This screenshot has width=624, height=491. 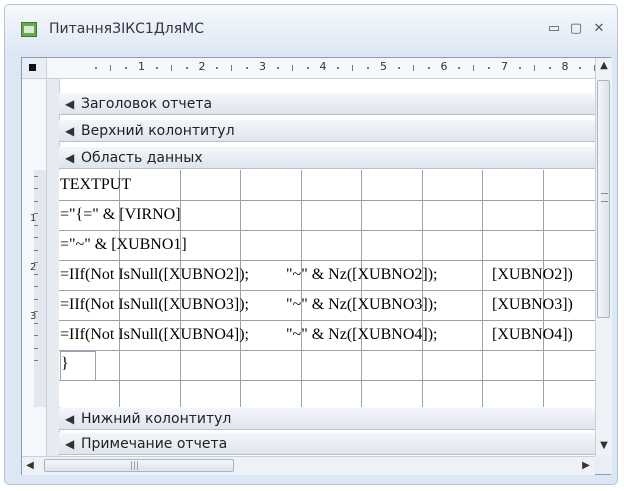 What do you see at coordinates (78, 366) in the screenshot?
I see `closing-brace-row-textbox: }` at bounding box center [78, 366].